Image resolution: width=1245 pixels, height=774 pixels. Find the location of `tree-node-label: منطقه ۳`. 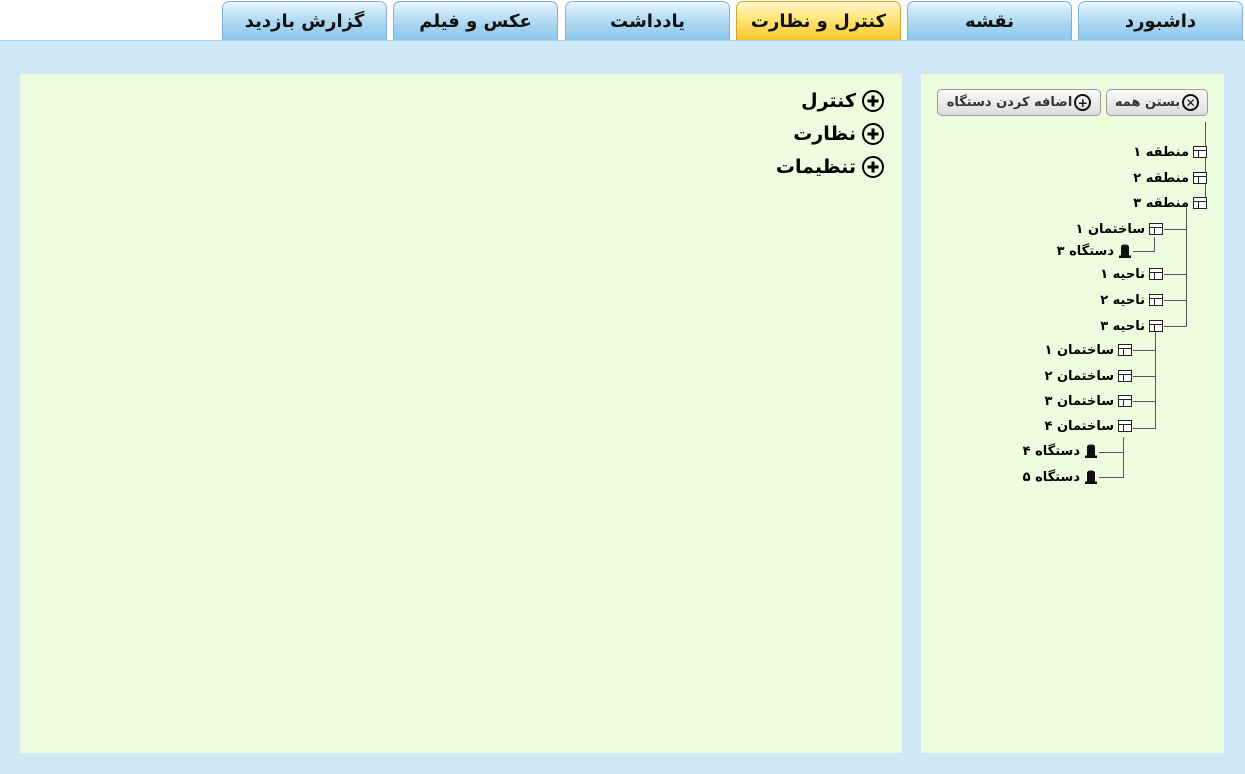

tree-node-label: منطقه ۳ is located at coordinates (1161, 203).